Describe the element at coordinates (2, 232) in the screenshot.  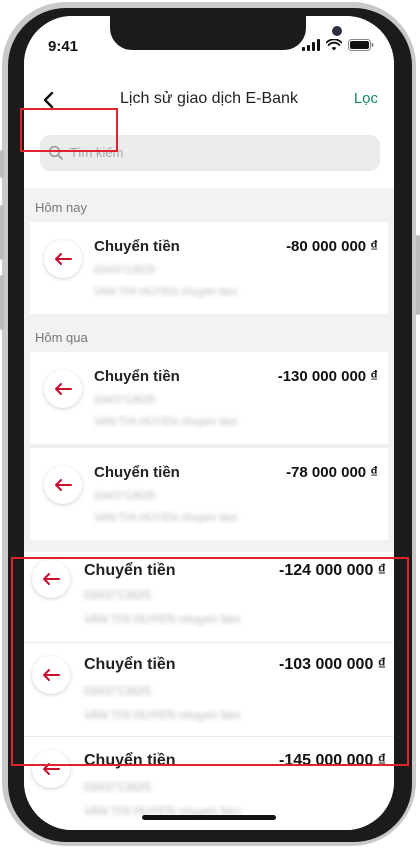
I see `phone-volume-up-button` at that location.